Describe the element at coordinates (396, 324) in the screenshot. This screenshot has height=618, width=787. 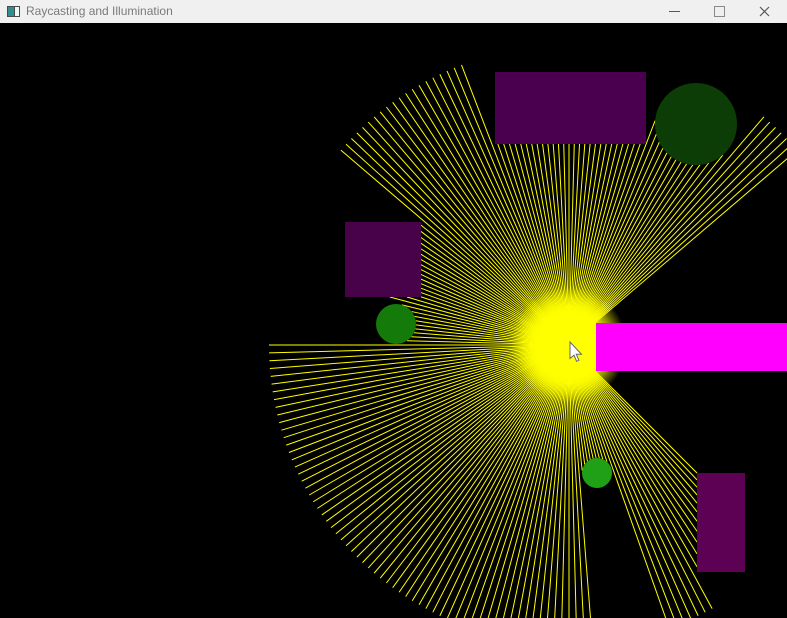
I see `left-green-circle` at that location.